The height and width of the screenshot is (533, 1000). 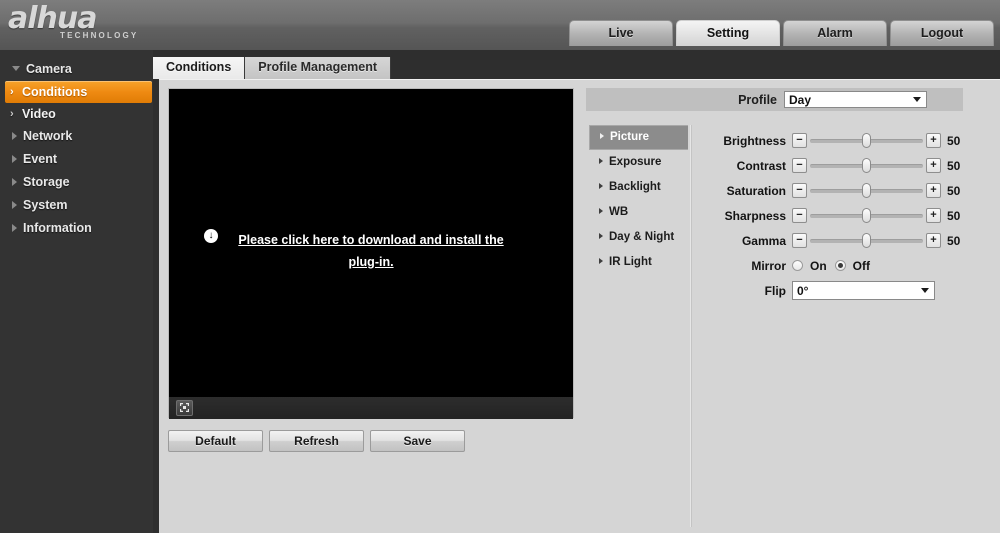 What do you see at coordinates (954, 240) in the screenshot?
I see `gamma-value: 50` at bounding box center [954, 240].